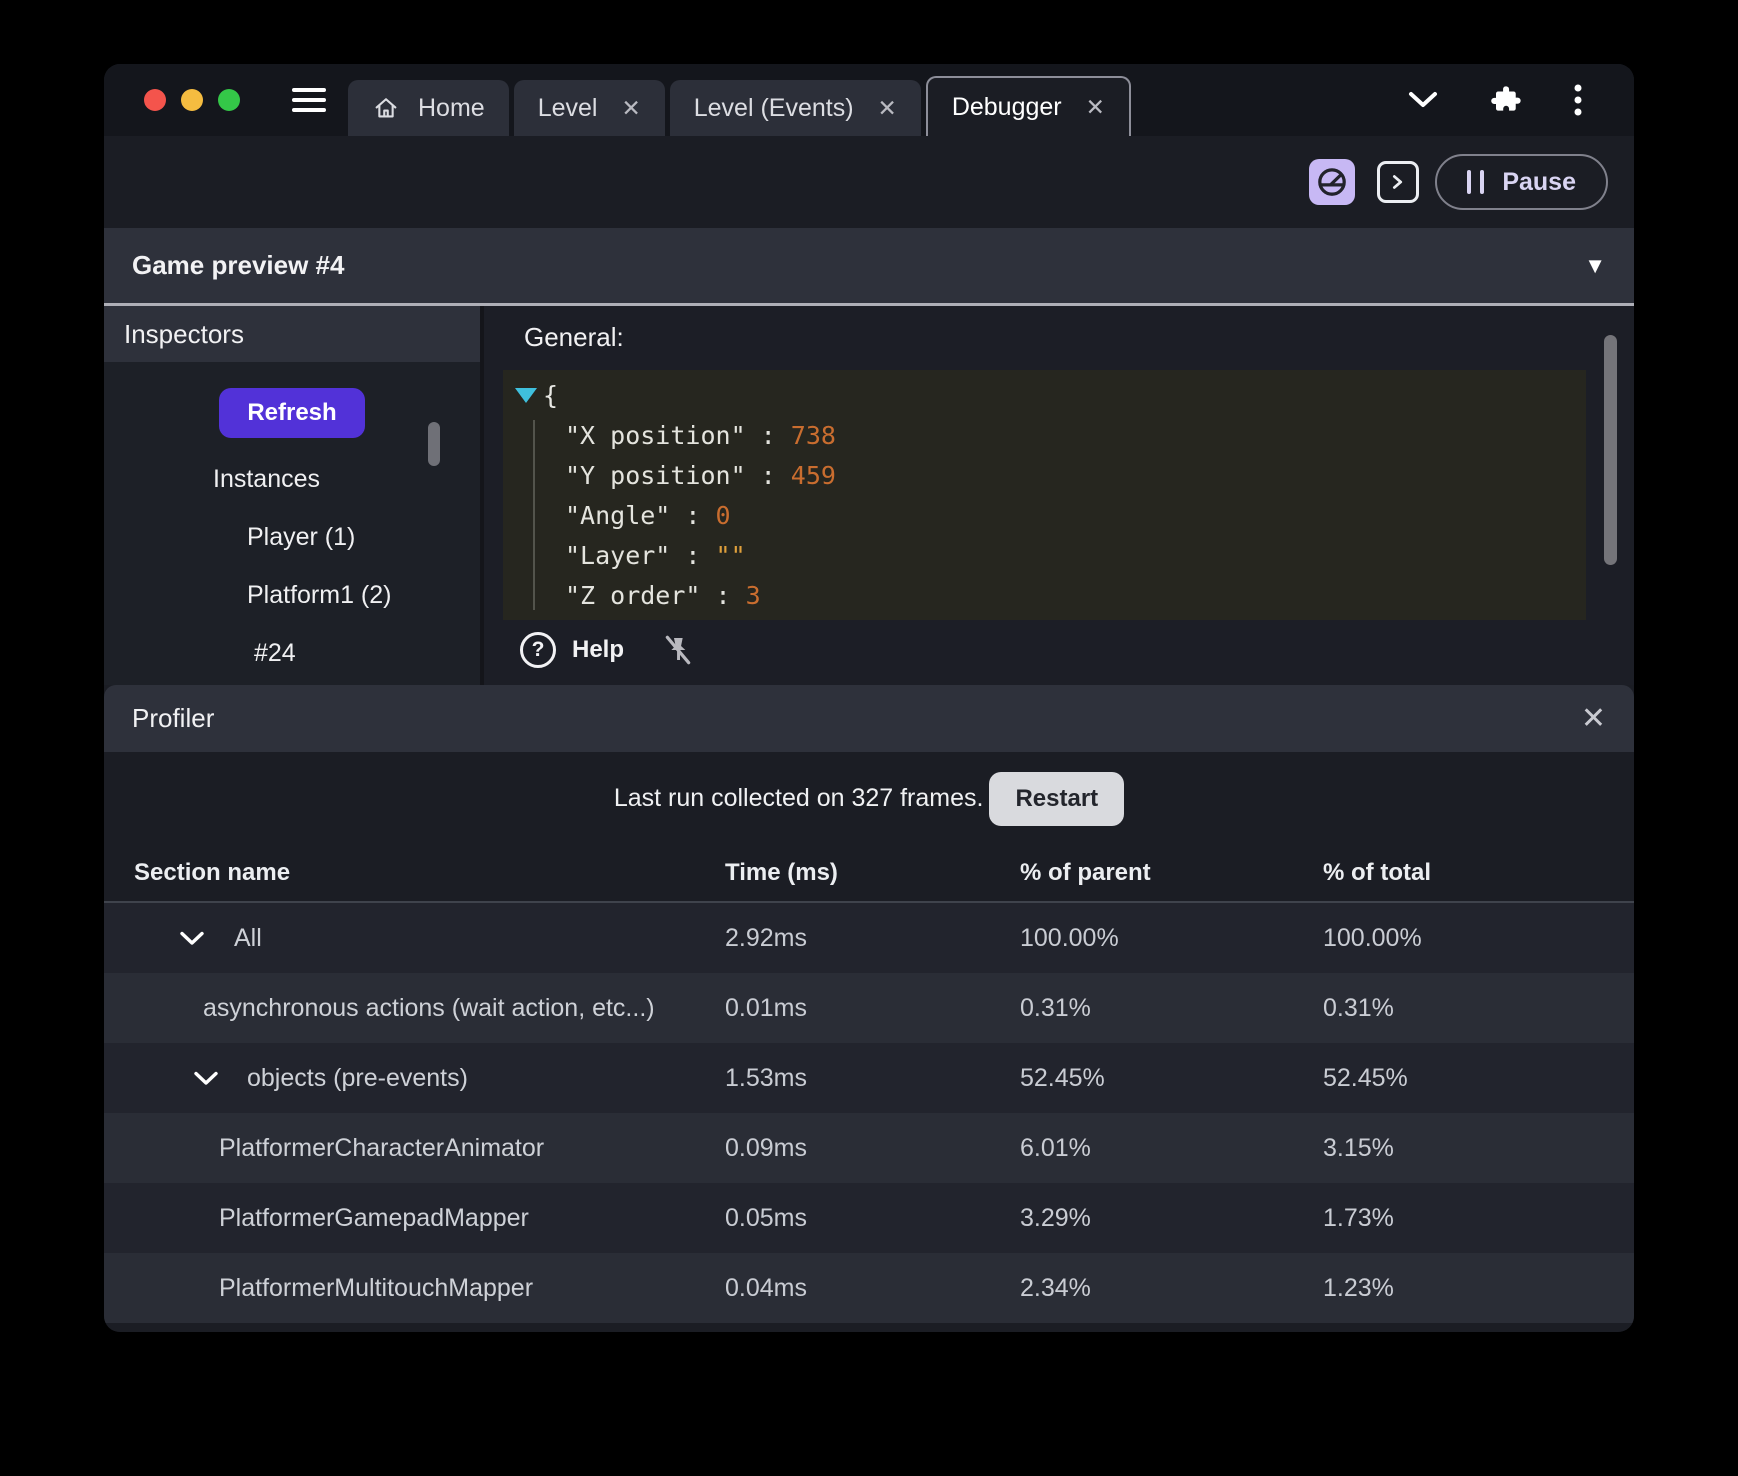  What do you see at coordinates (1028, 106) in the screenshot?
I see `tab-debugger: Debugger ✕` at bounding box center [1028, 106].